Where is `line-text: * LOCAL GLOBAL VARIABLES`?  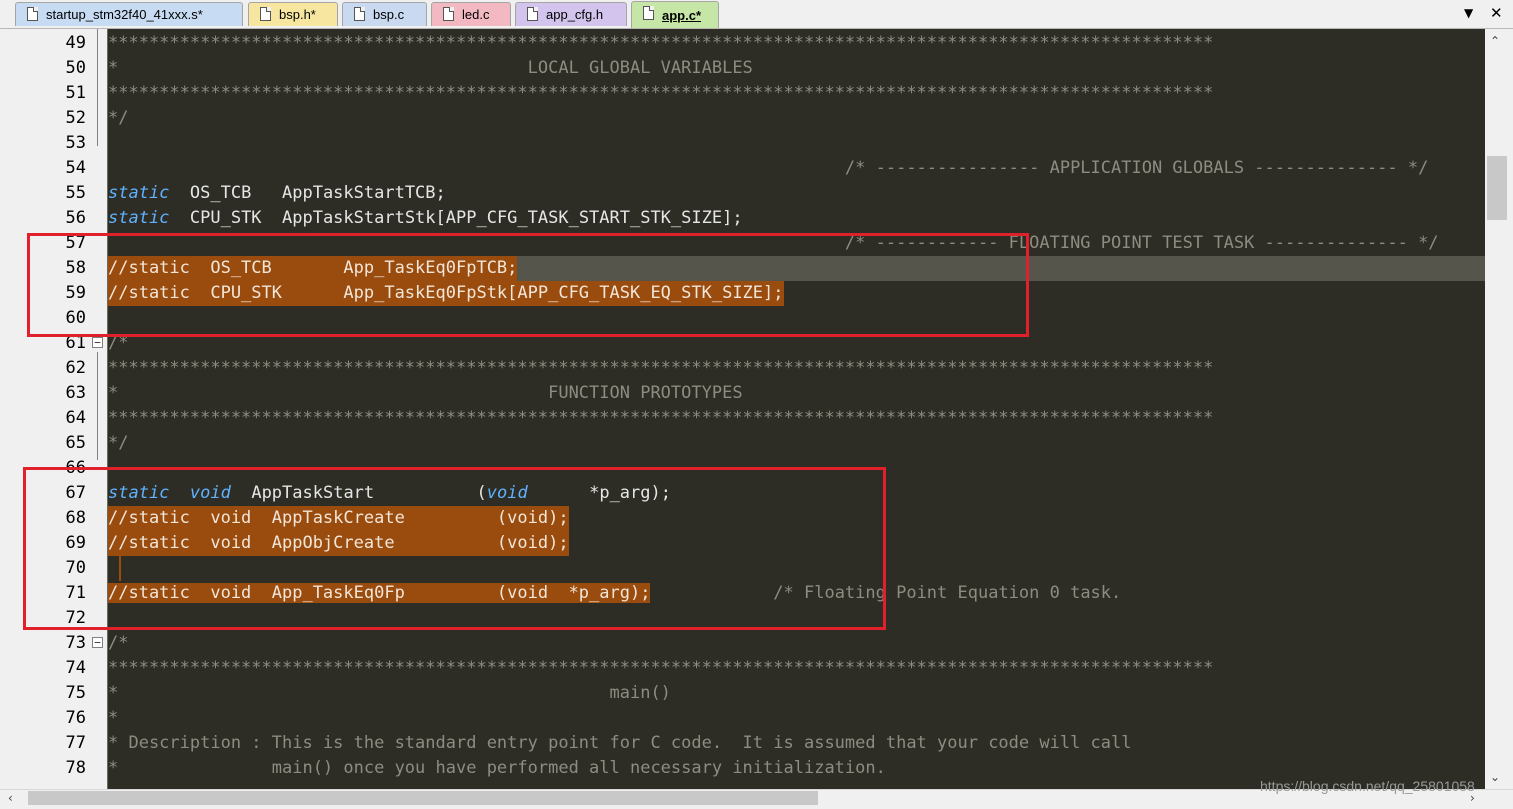 line-text: * LOCAL GLOBAL VARIABLES is located at coordinates (430, 68).